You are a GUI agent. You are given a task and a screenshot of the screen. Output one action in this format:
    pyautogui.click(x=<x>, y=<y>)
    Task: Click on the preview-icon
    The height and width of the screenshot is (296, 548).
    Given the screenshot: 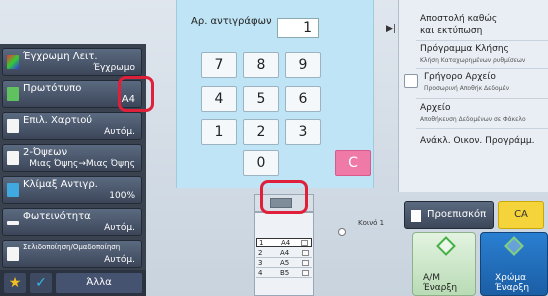 What is the action you would take?
    pyautogui.click(x=416, y=216)
    